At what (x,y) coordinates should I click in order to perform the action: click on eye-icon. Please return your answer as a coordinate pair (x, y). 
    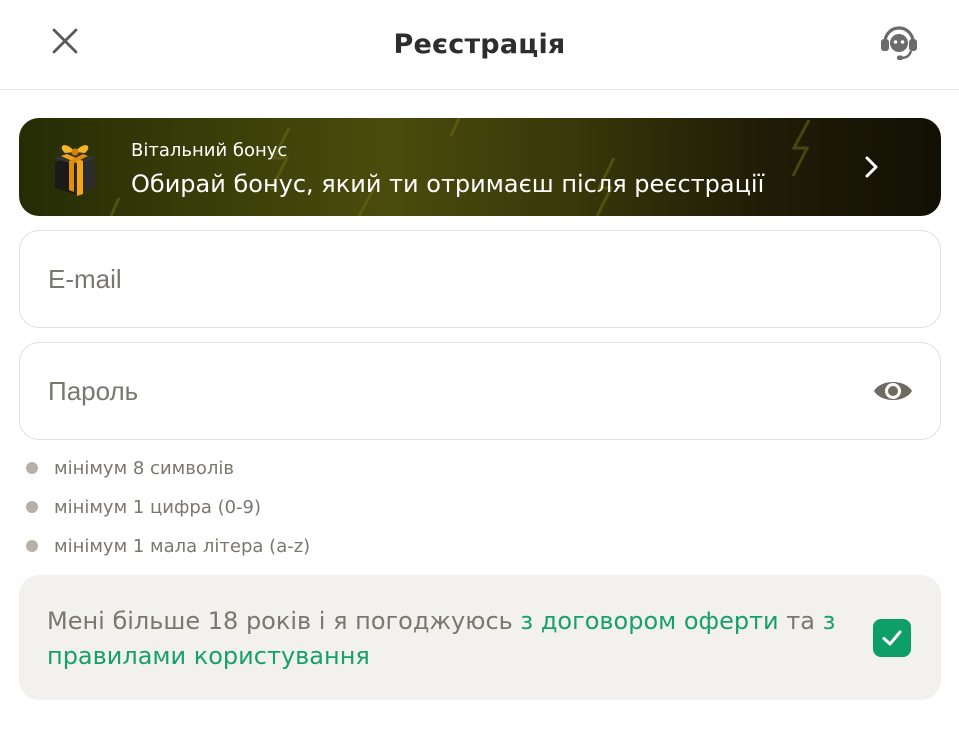
    Looking at the image, I should click on (893, 391).